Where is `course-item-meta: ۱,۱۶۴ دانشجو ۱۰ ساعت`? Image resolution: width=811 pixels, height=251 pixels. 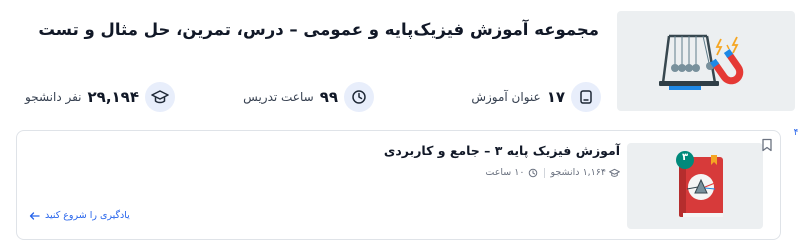 course-item-meta: ۱,۱۶۴ دانشجو ۱۰ ساعت is located at coordinates (552, 172).